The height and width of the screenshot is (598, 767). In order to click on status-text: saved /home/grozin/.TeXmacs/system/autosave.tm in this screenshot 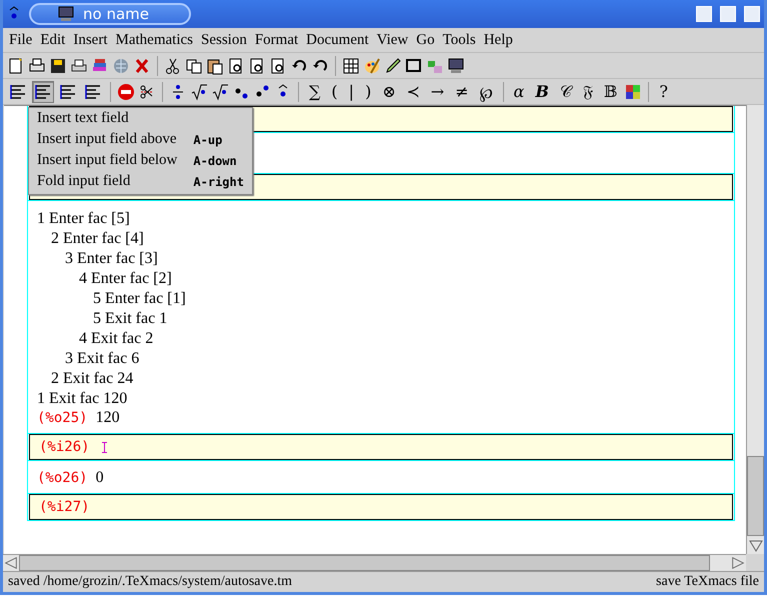, I will do `click(150, 582)`.